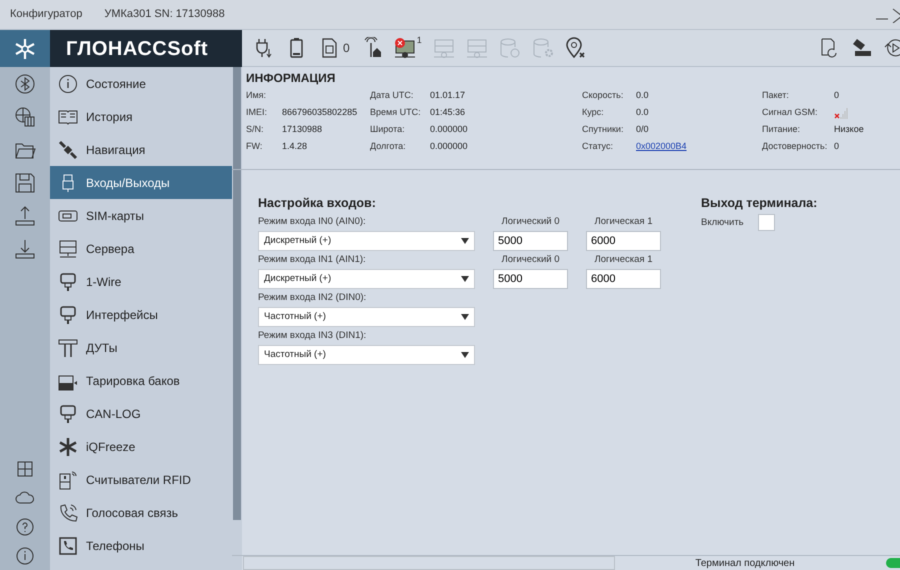 The width and height of the screenshot is (900, 570). What do you see at coordinates (396, 113) in the screenshot?
I see `field-label: Время UTC:` at bounding box center [396, 113].